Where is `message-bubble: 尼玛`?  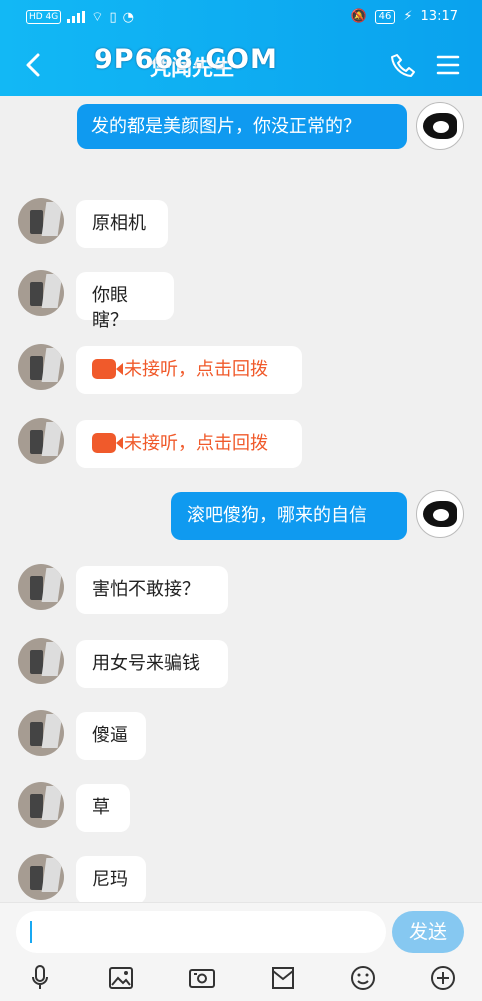
message-bubble: 尼玛 is located at coordinates (111, 879).